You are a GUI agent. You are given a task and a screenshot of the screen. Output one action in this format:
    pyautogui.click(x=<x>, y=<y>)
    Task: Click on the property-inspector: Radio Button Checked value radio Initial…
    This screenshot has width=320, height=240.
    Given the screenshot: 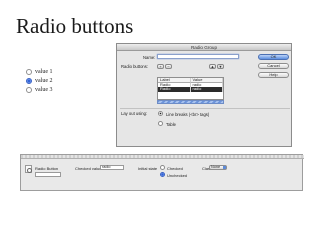 What is the action you would take?
    pyautogui.click(x=162, y=172)
    